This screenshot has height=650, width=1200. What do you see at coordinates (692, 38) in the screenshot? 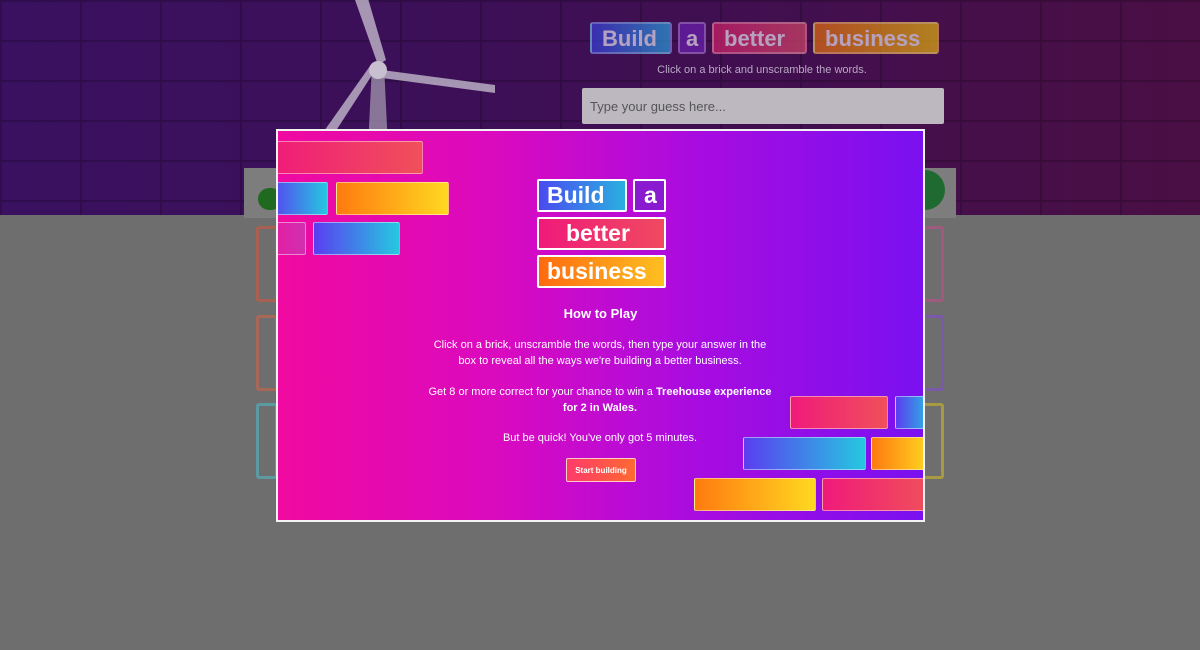
I see `title-brick-a: a` at bounding box center [692, 38].